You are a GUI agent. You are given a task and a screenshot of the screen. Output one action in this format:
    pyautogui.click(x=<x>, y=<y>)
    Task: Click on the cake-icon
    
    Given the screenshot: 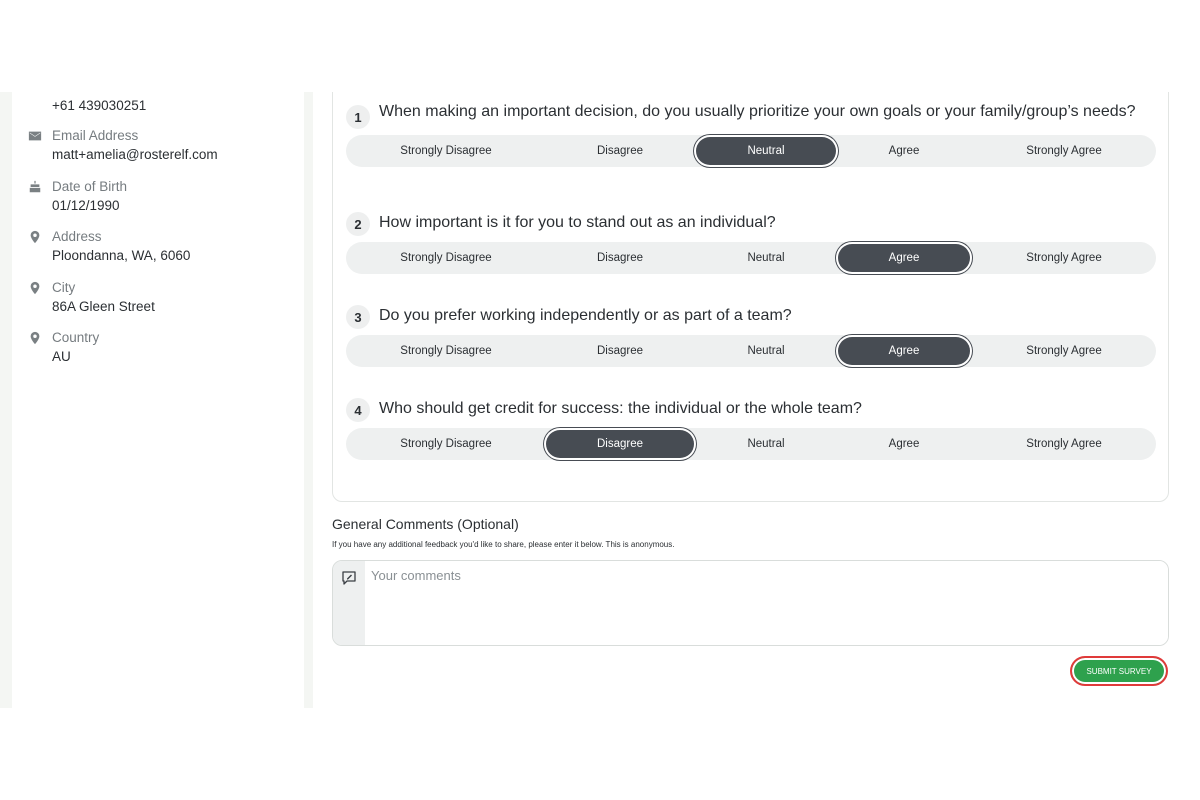 What is the action you would take?
    pyautogui.click(x=35, y=187)
    